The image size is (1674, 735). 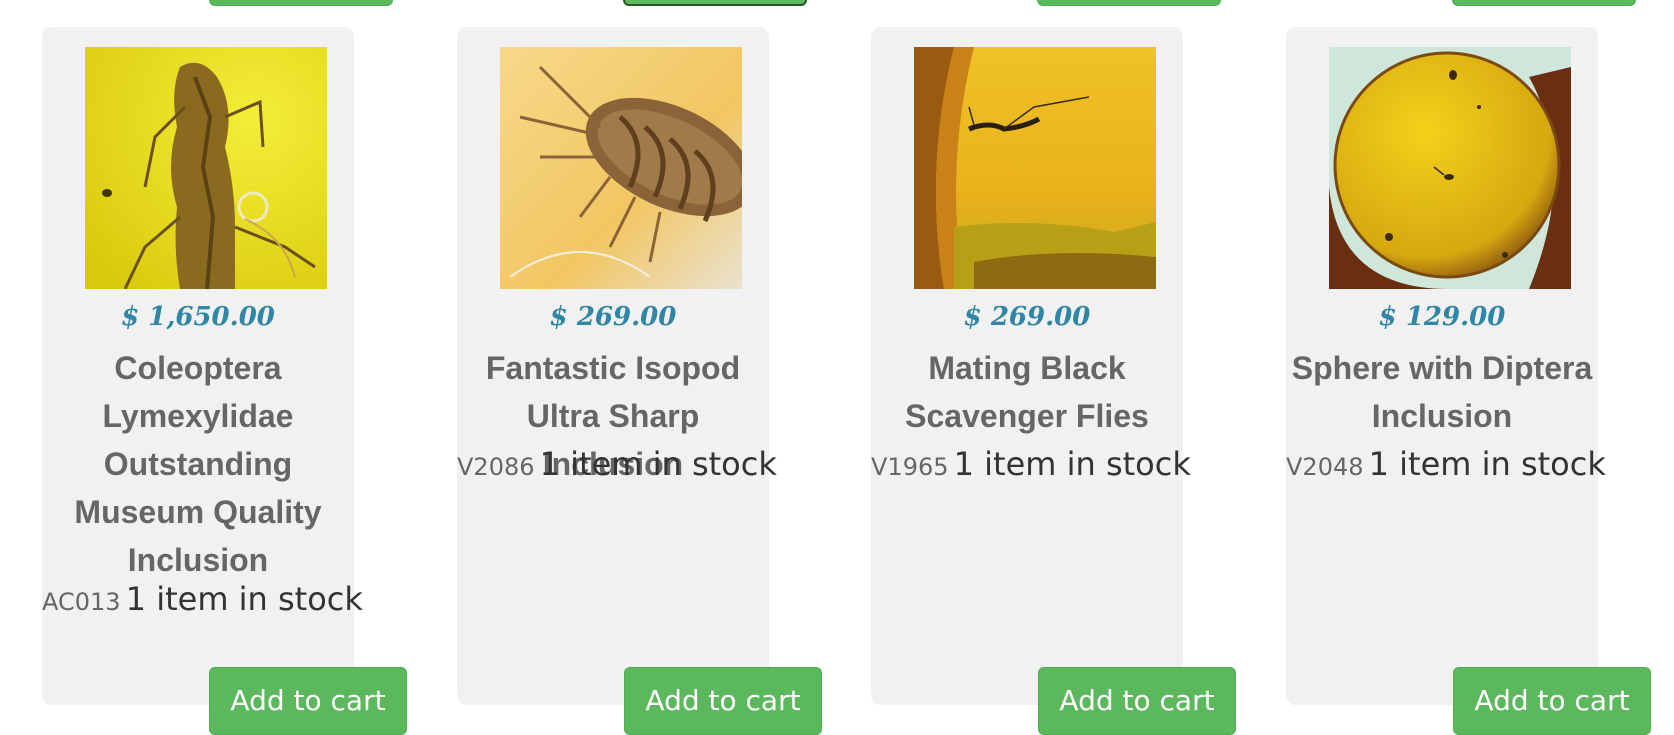 I want to click on product-sku: V2048, so click(x=1325, y=467).